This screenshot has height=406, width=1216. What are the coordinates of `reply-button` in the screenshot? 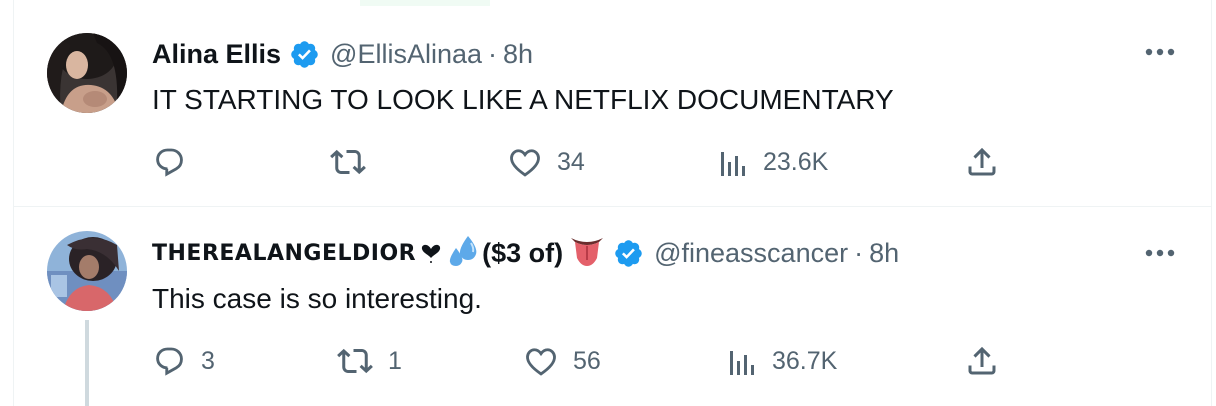 It's located at (176, 162).